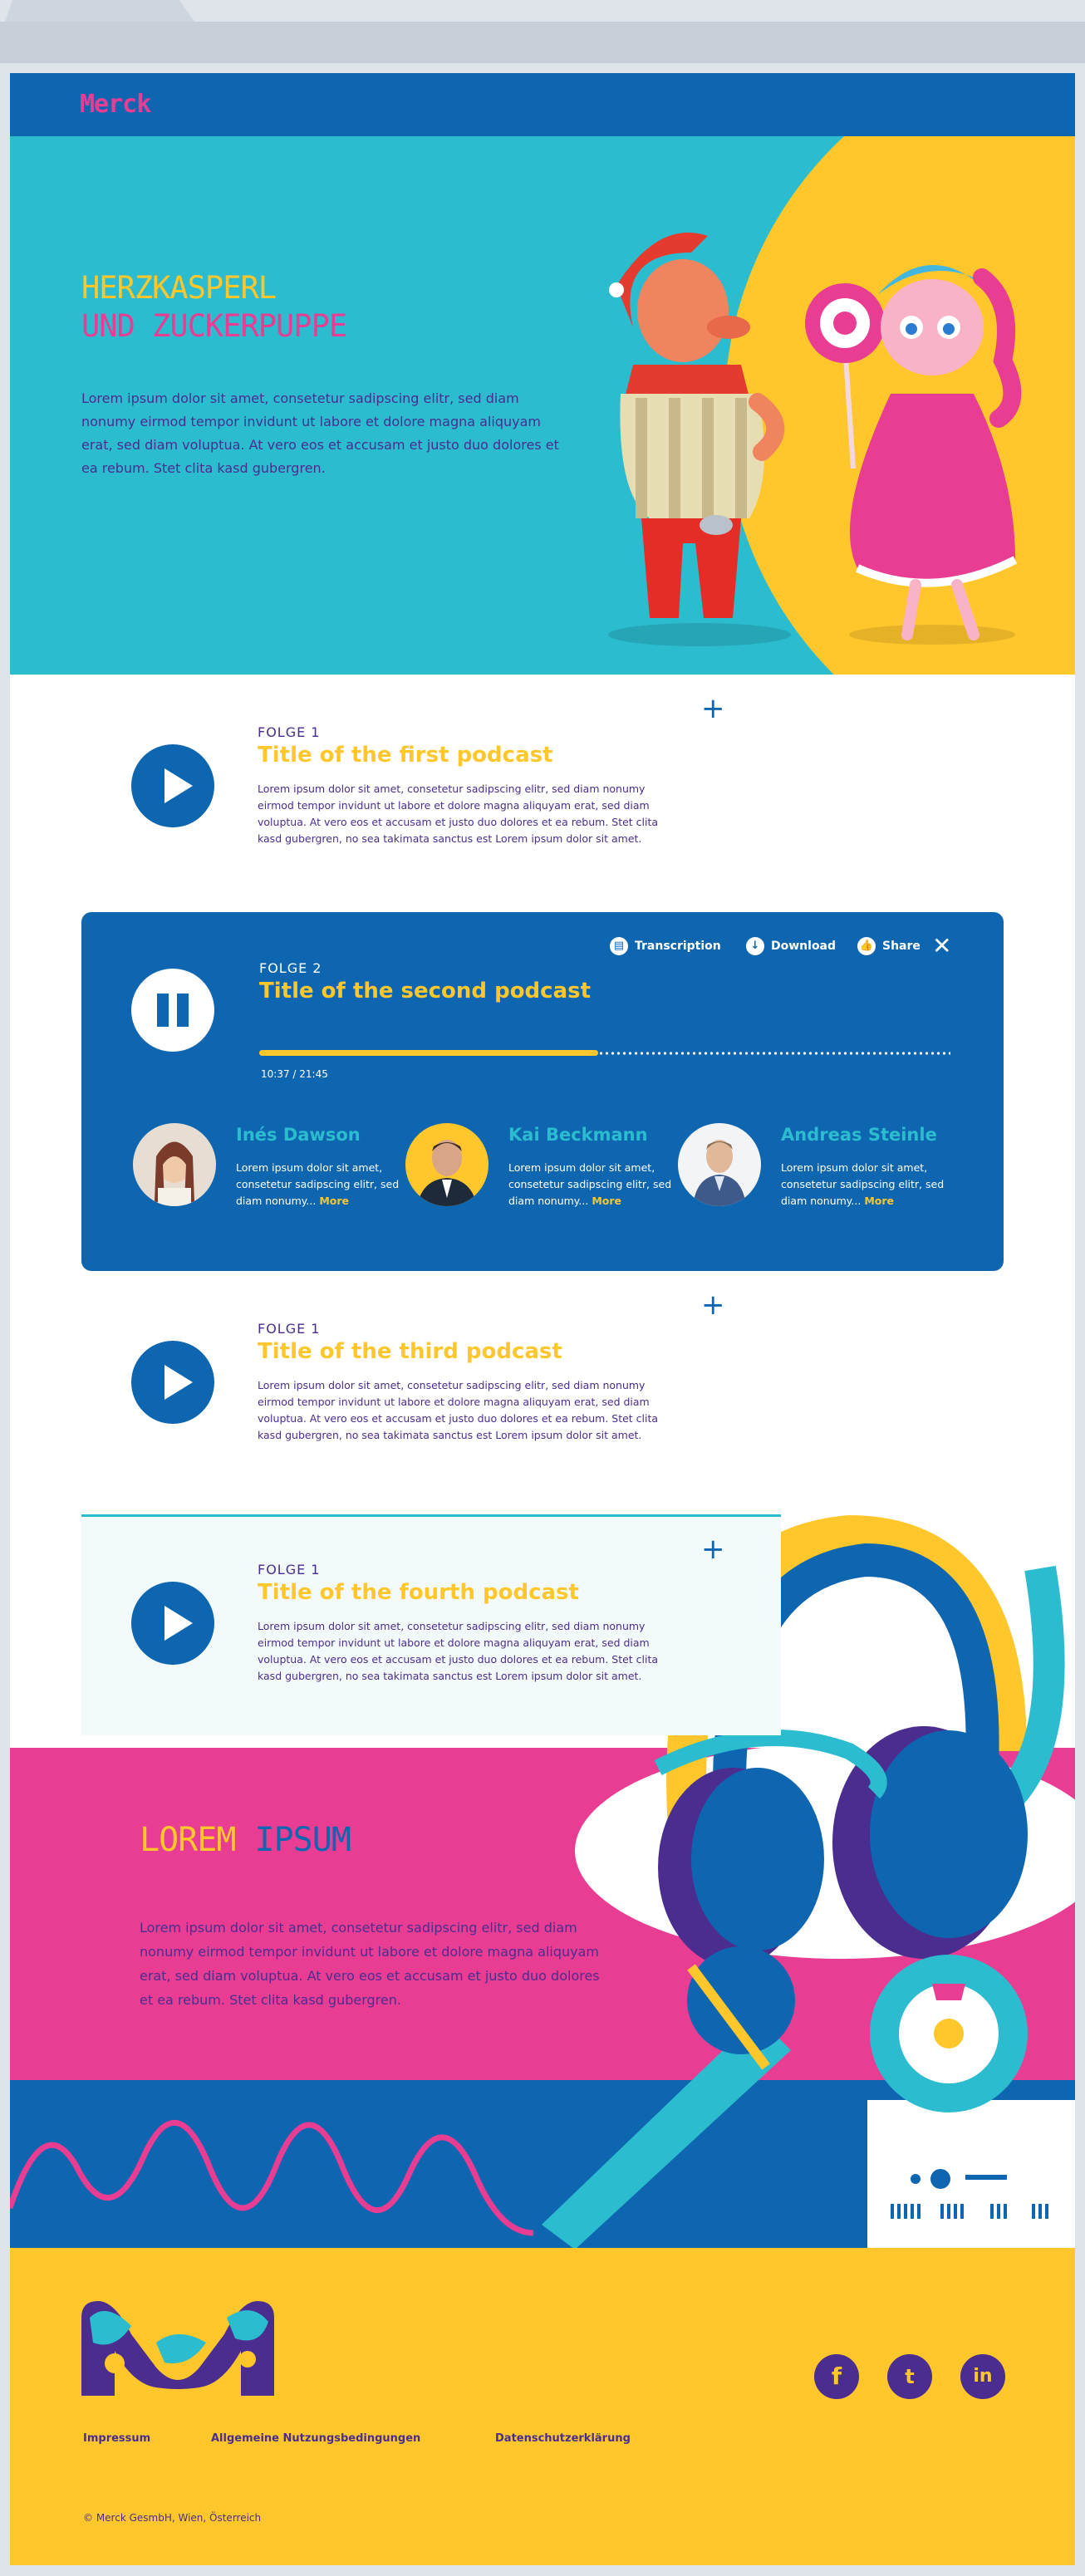 The image size is (1085, 2576). I want to click on copyright: © Merck GesmbH, Wien, Österreich, so click(172, 2518).